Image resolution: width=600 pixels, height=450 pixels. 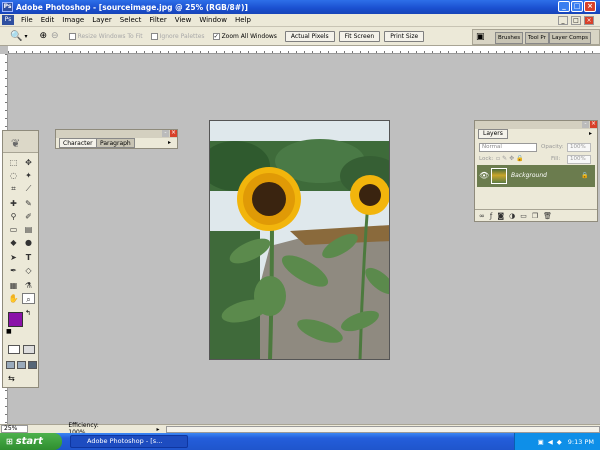 What do you see at coordinates (243, 20) in the screenshot?
I see `menu-help: Help` at bounding box center [243, 20].